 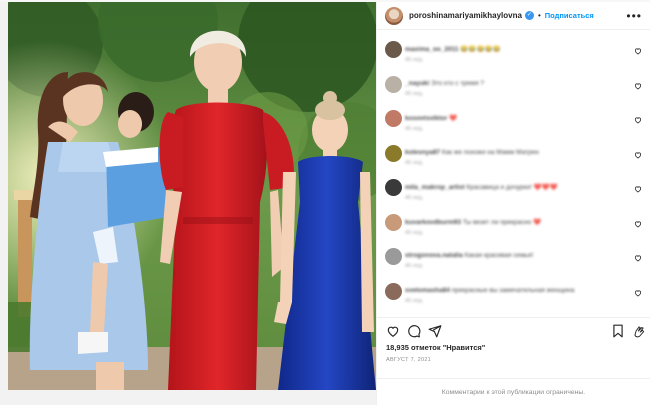 I want to click on comment-body: ❤️, so click(x=453, y=118).